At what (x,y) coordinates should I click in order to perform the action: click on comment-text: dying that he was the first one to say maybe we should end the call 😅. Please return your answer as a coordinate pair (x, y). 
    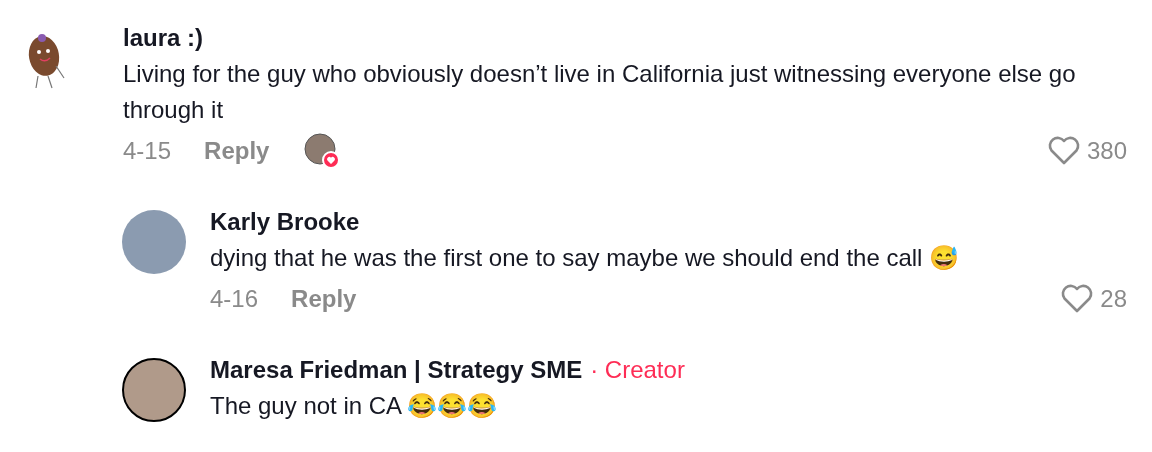
    Looking at the image, I should click on (585, 258).